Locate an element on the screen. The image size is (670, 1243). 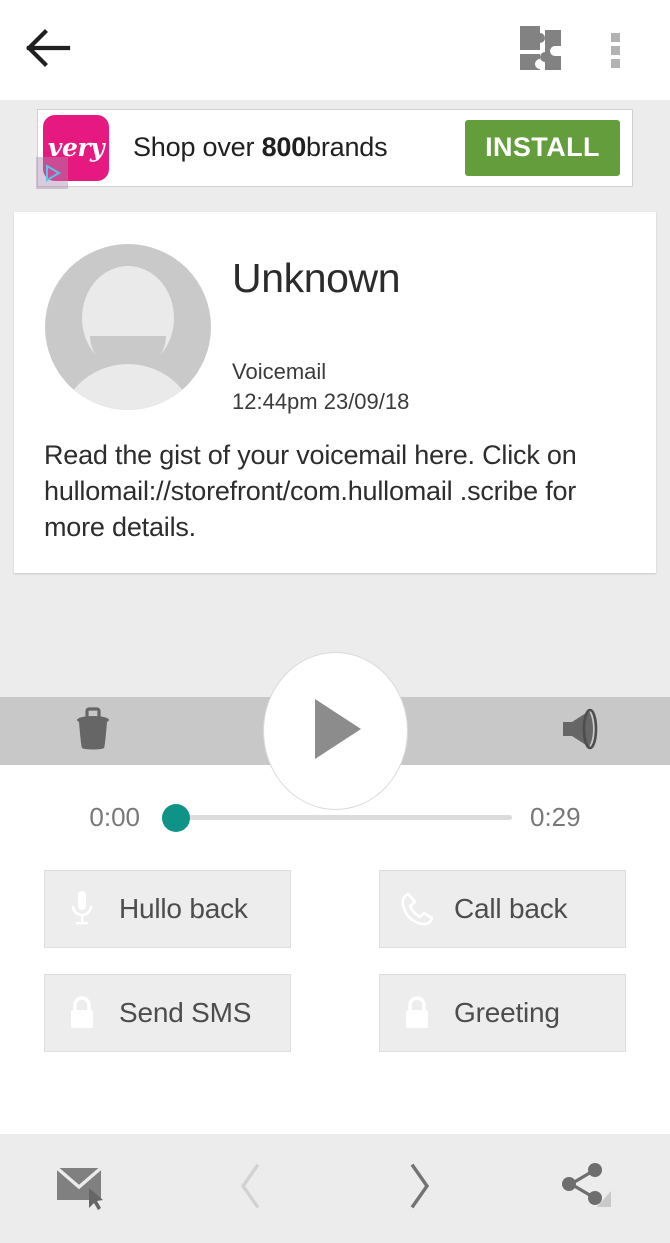
person-avatar-icon is located at coordinates (128, 327).